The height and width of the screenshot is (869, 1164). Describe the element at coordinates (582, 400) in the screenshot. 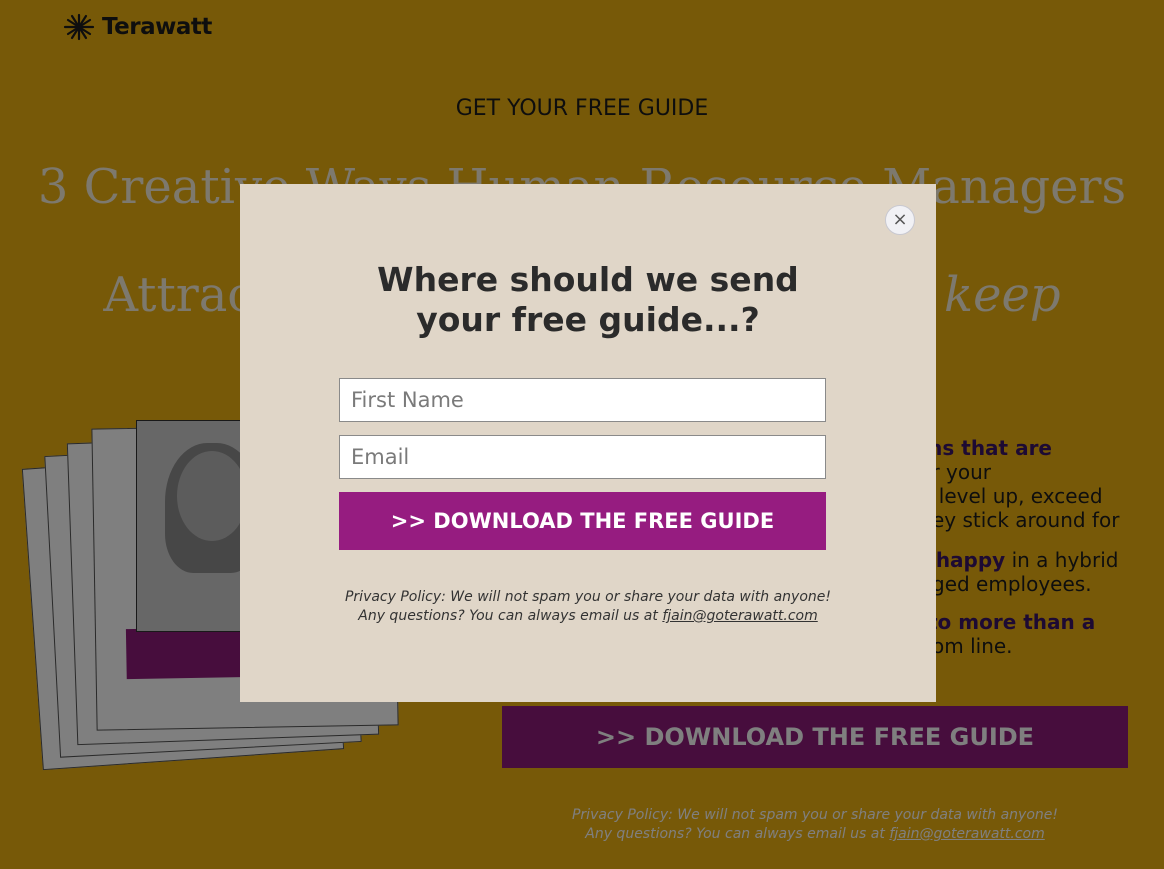

I see `first-name-field` at that location.